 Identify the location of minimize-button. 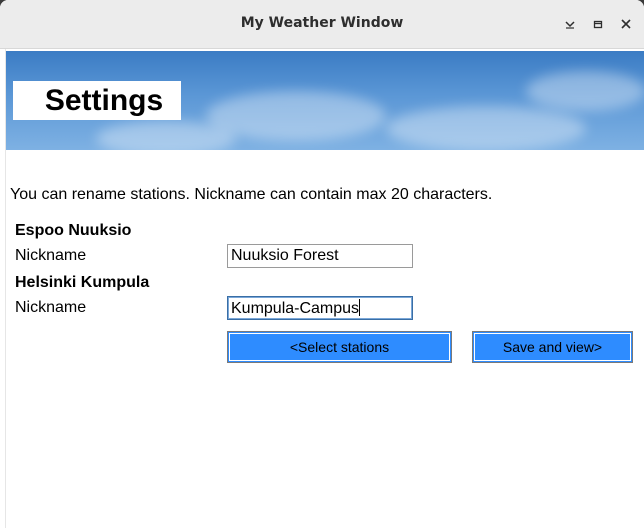
(570, 24).